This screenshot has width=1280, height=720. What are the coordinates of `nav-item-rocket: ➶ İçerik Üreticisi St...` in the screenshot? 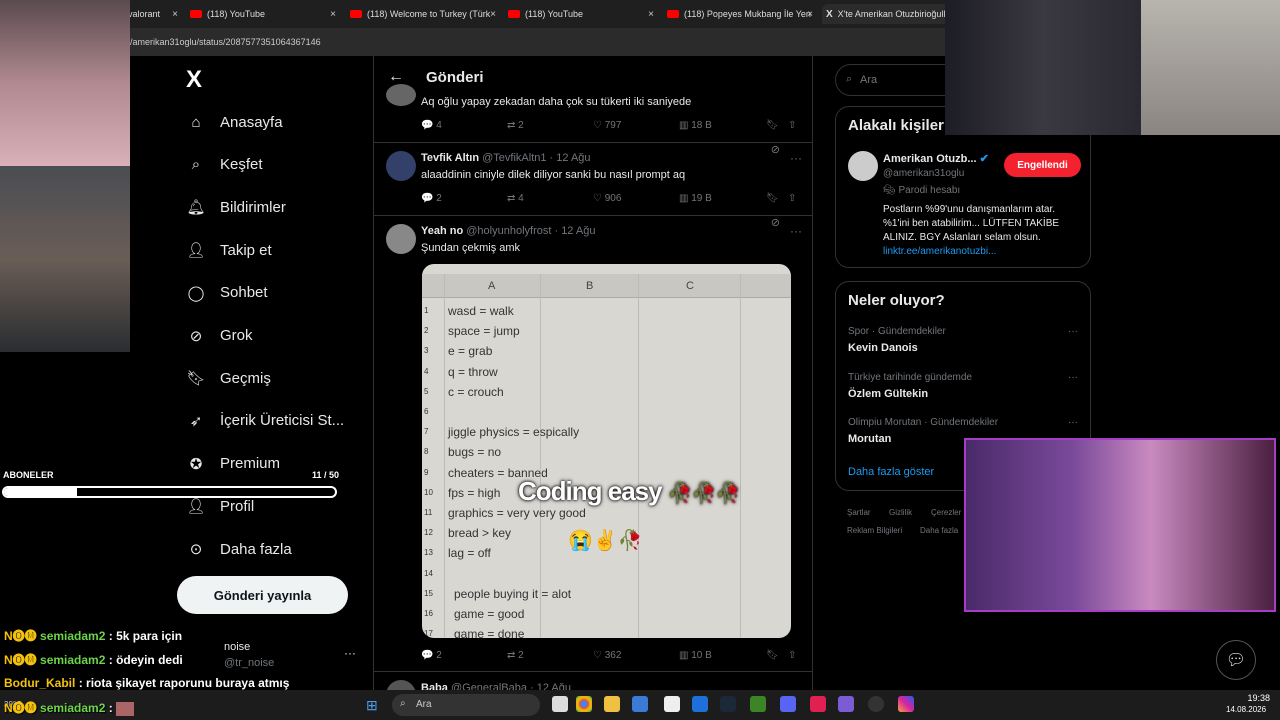 It's located at (265, 421).